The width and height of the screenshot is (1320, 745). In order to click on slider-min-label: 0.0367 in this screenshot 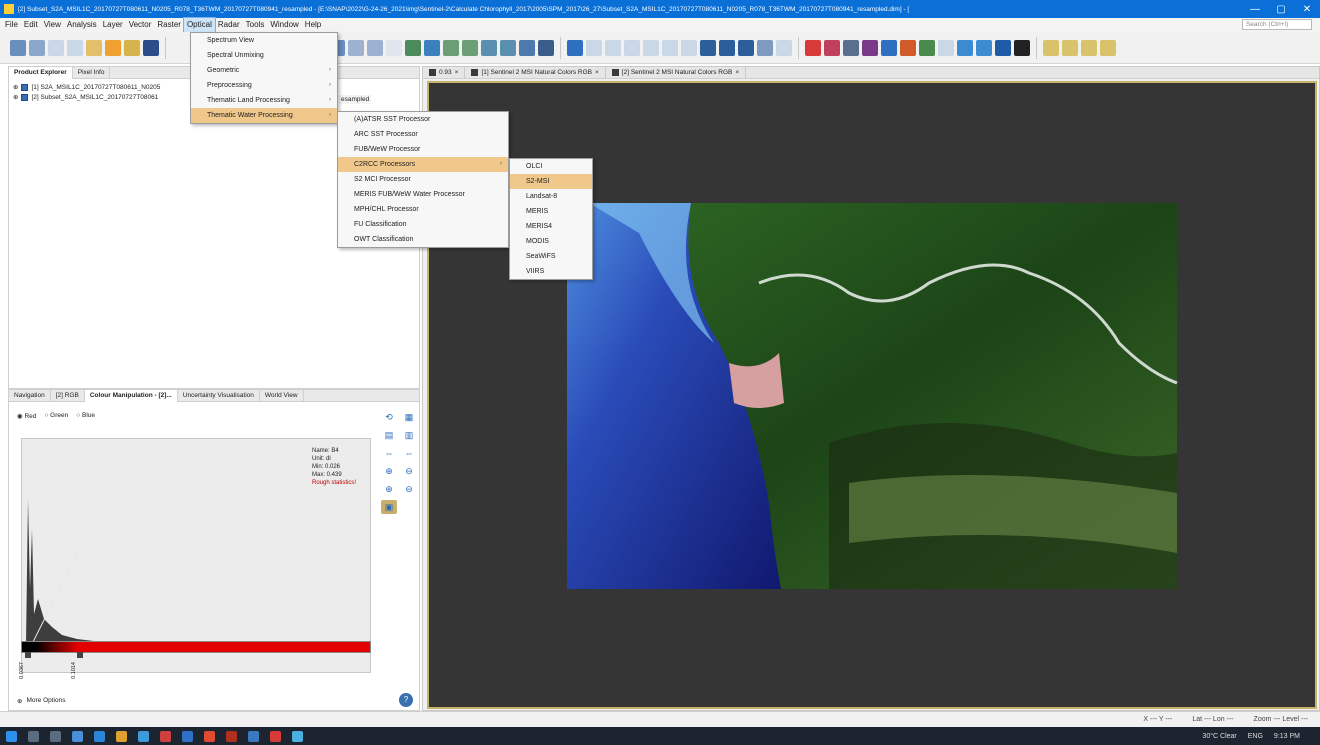, I will do `click(22, 670)`.